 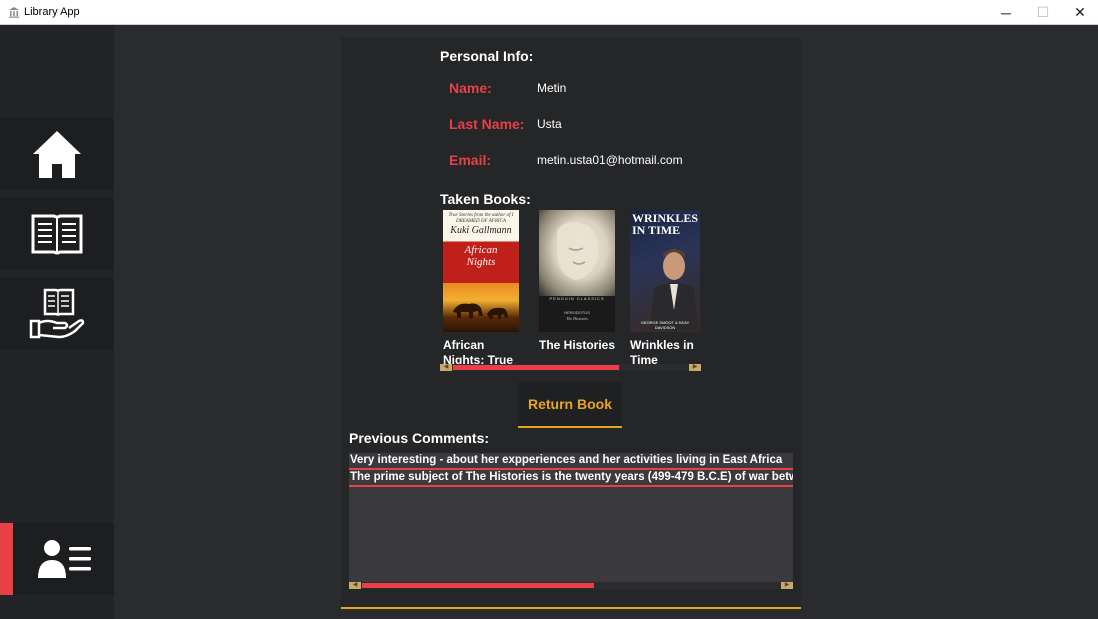 What do you see at coordinates (674, 289) in the screenshot?
I see `portrait-icon` at bounding box center [674, 289].